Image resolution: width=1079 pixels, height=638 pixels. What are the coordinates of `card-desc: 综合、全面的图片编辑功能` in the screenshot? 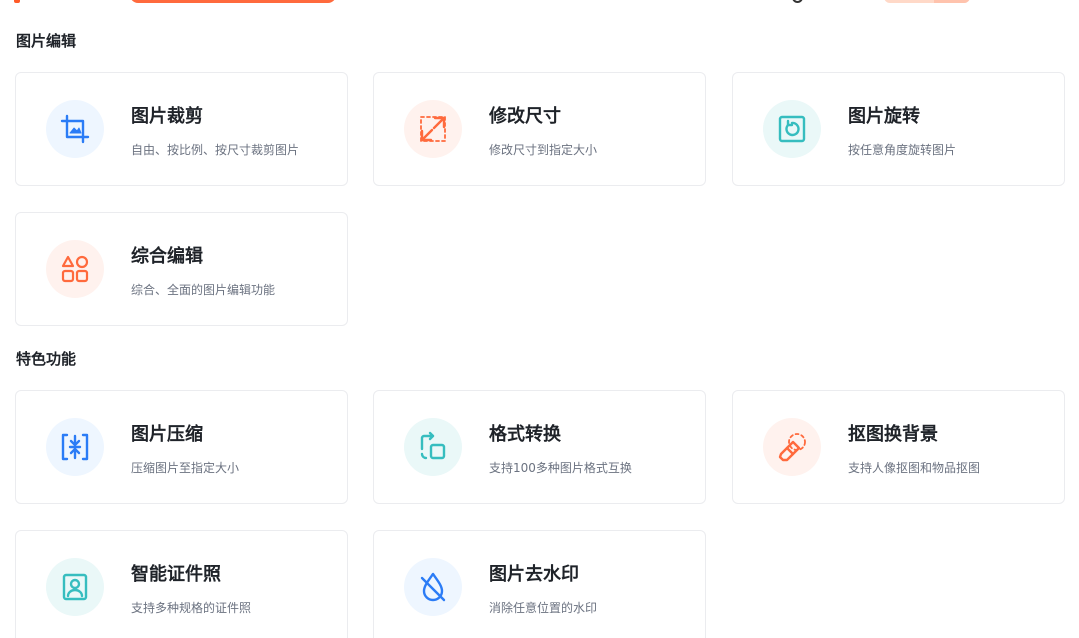 It's located at (203, 290).